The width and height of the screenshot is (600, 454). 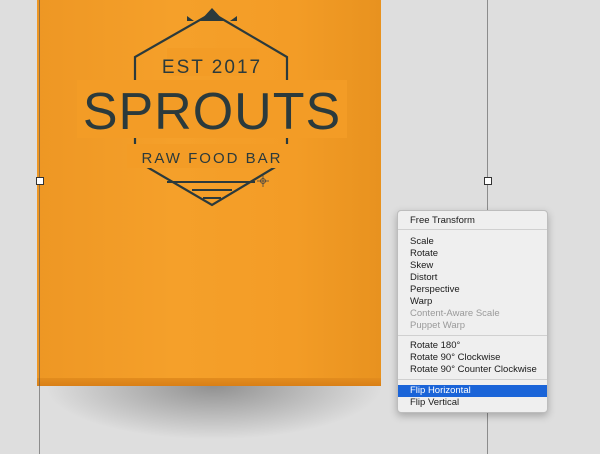 What do you see at coordinates (472, 266) in the screenshot?
I see `menu-item-skew: Skew` at bounding box center [472, 266].